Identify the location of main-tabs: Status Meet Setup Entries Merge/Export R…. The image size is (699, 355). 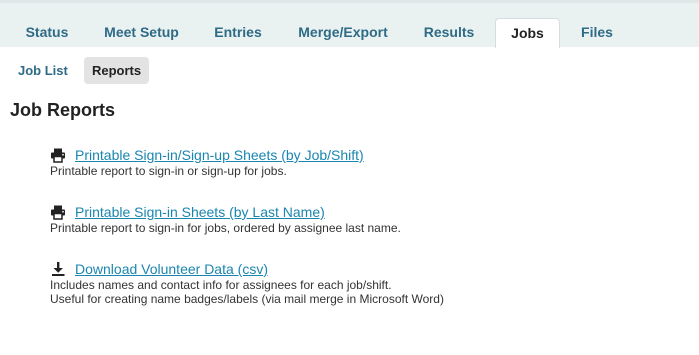
(349, 33).